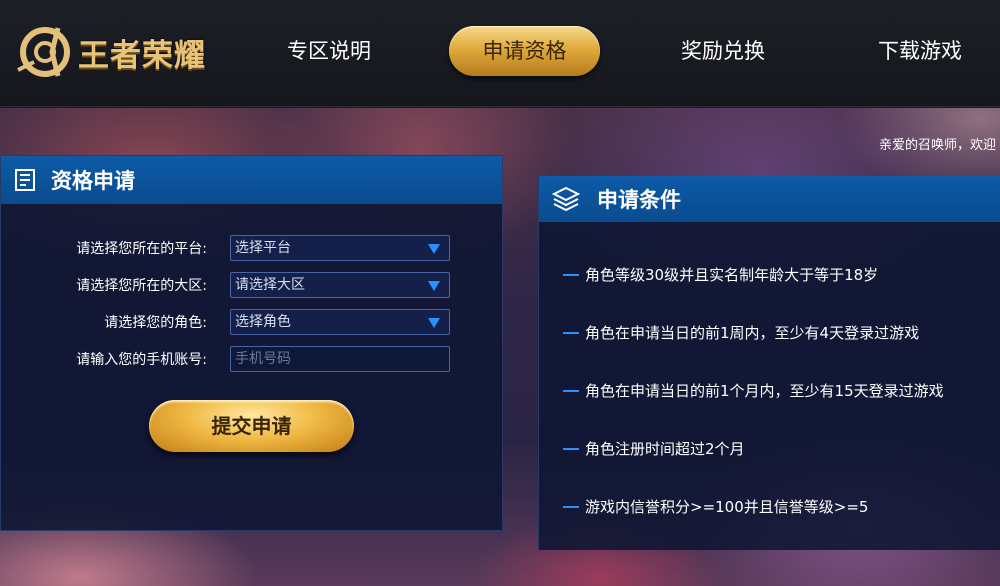  I want to click on role-select-value: 选择角色, so click(263, 322).